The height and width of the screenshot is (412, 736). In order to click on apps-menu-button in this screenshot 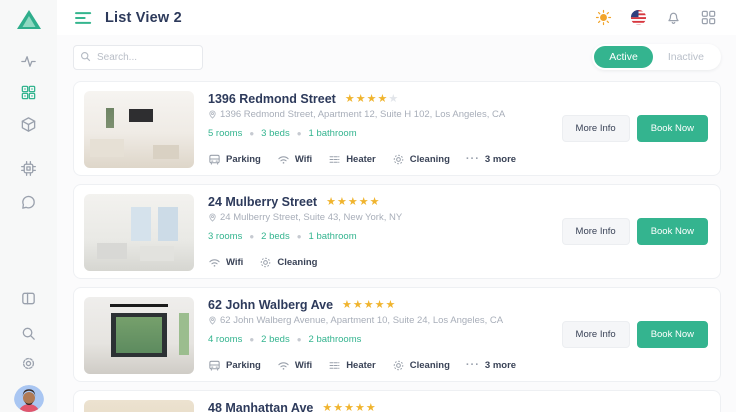, I will do `click(708, 17)`.